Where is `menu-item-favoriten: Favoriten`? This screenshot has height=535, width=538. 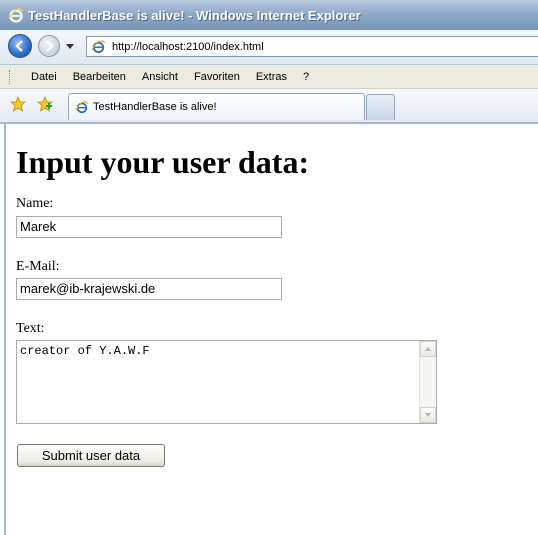
menu-item-favoriten: Favoriten is located at coordinates (217, 77).